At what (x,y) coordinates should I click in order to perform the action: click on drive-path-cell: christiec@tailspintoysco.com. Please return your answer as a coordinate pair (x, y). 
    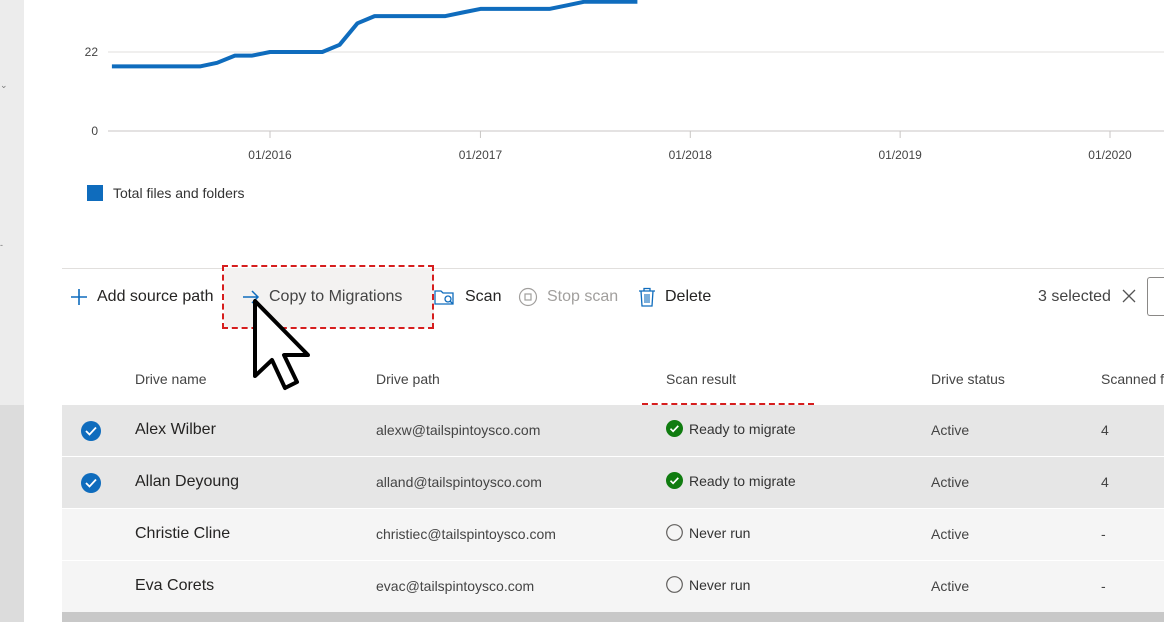
    Looking at the image, I should click on (466, 534).